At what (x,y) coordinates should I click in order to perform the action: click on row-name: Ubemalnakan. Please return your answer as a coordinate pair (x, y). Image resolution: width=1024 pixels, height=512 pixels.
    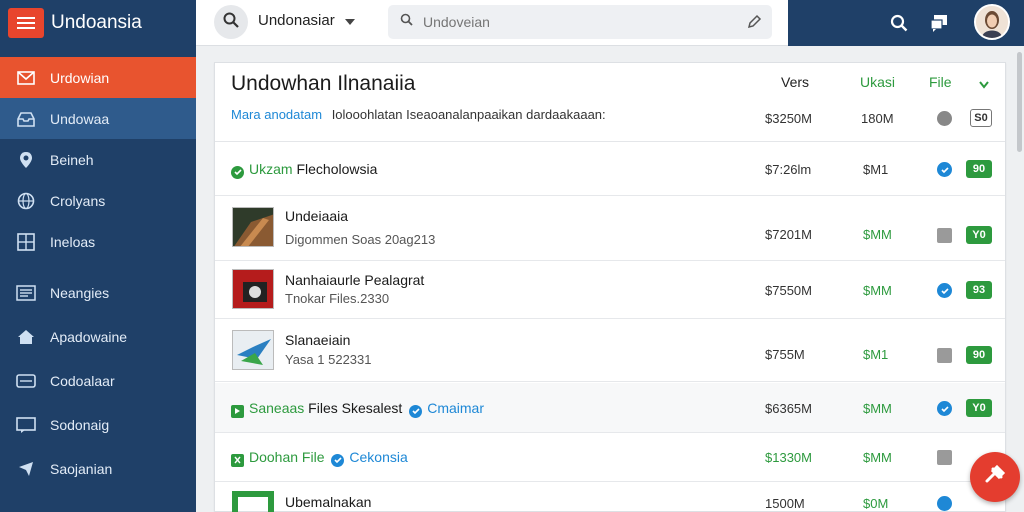
    Looking at the image, I should click on (328, 502).